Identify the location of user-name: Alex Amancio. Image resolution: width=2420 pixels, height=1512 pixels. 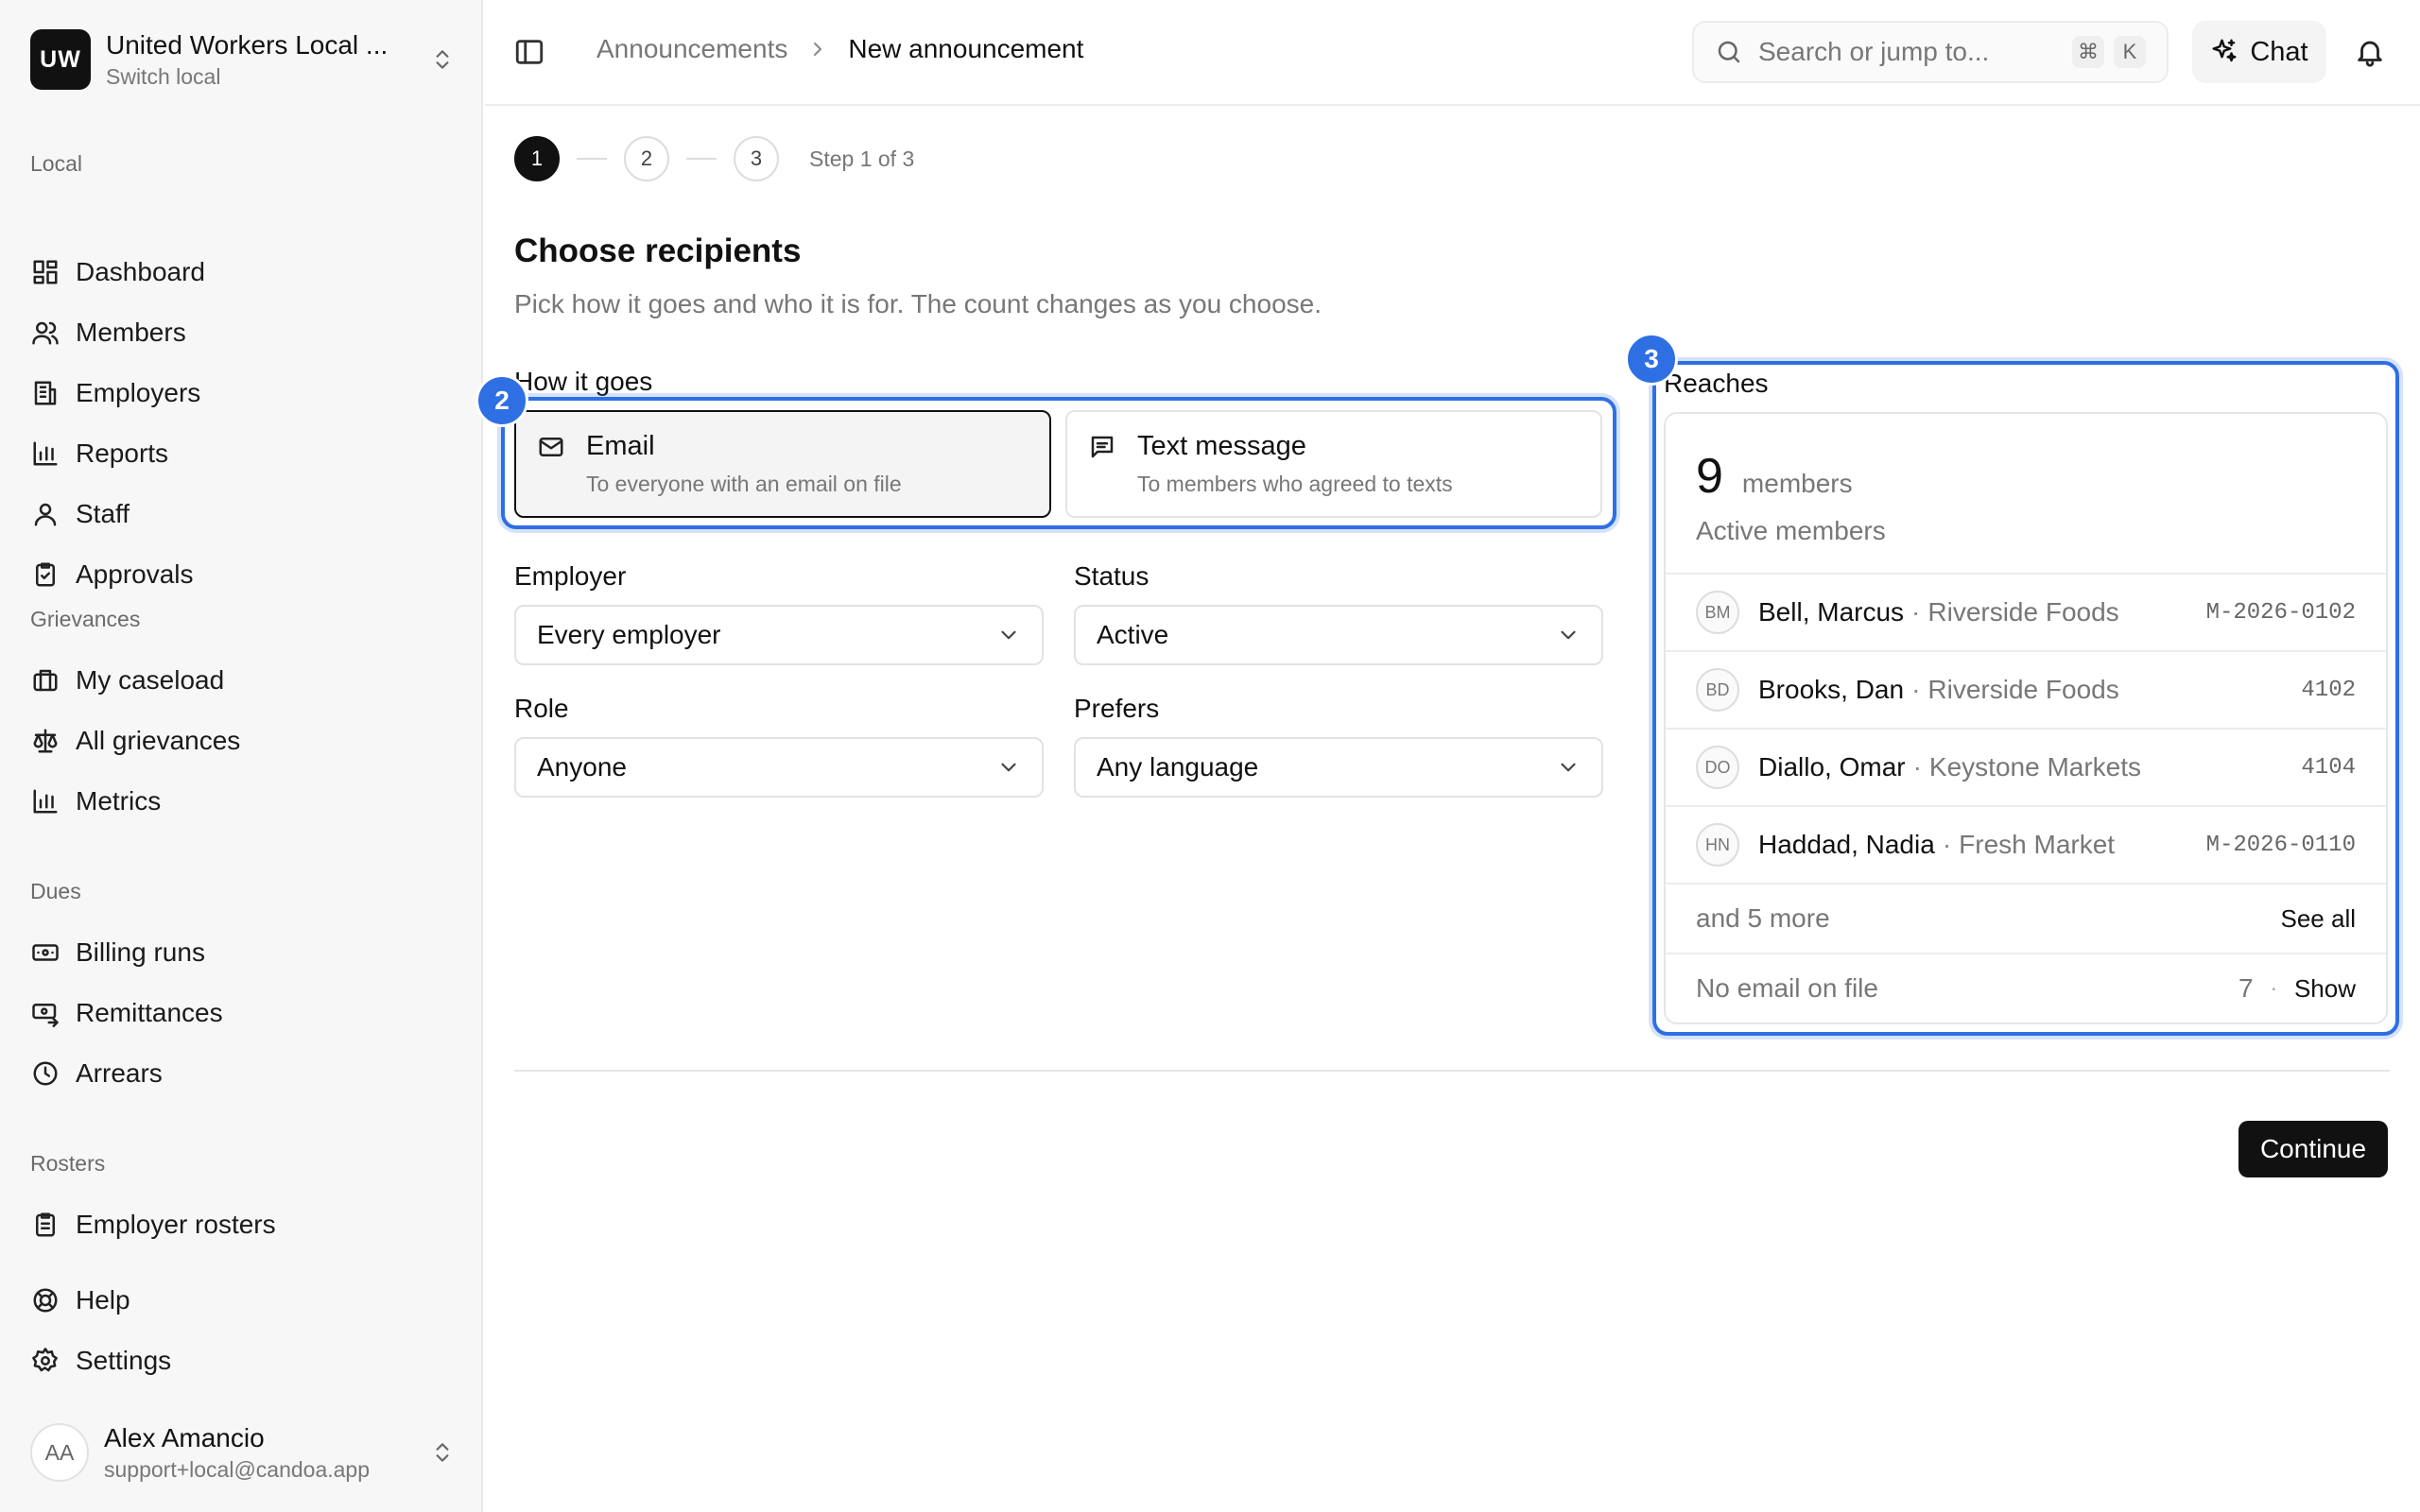
(185, 1437).